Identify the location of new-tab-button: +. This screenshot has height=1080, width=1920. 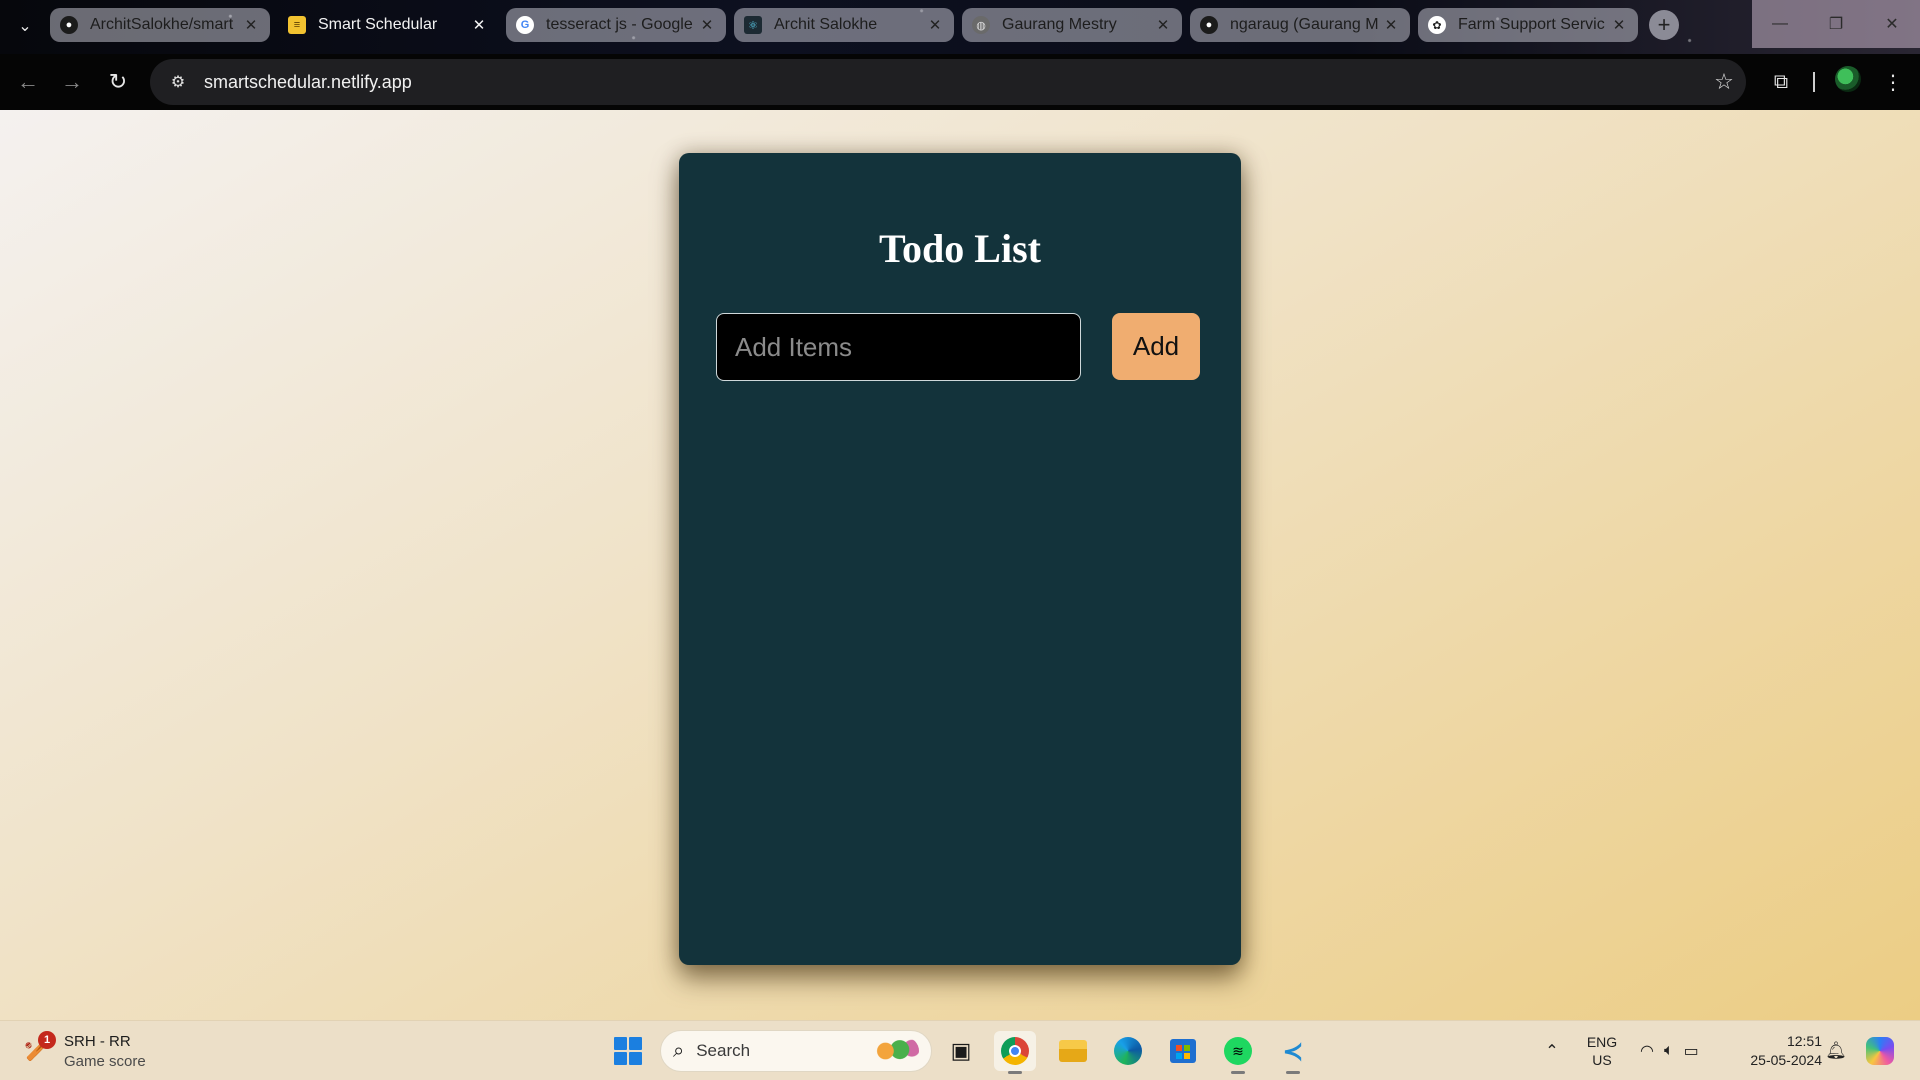
(1664, 25).